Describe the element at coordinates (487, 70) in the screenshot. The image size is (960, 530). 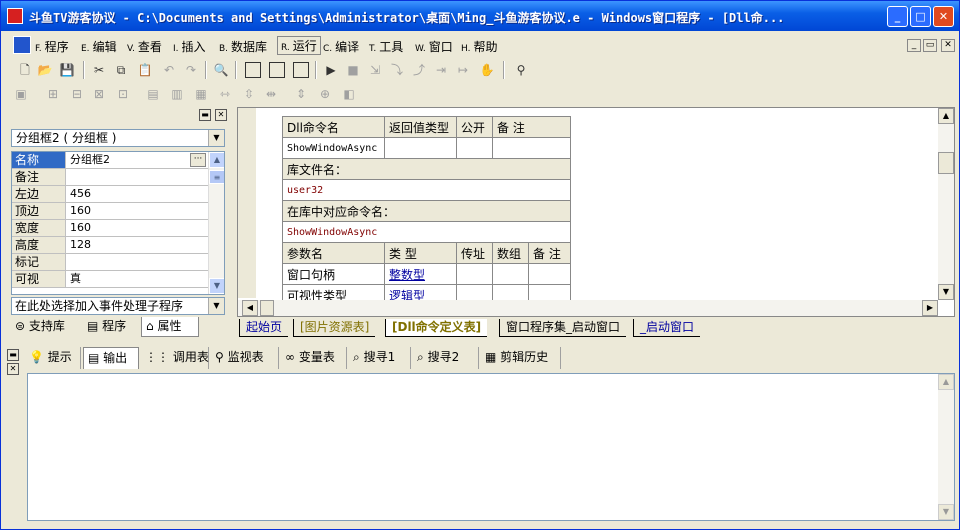
I see `breakpoint-icon: ✋` at that location.